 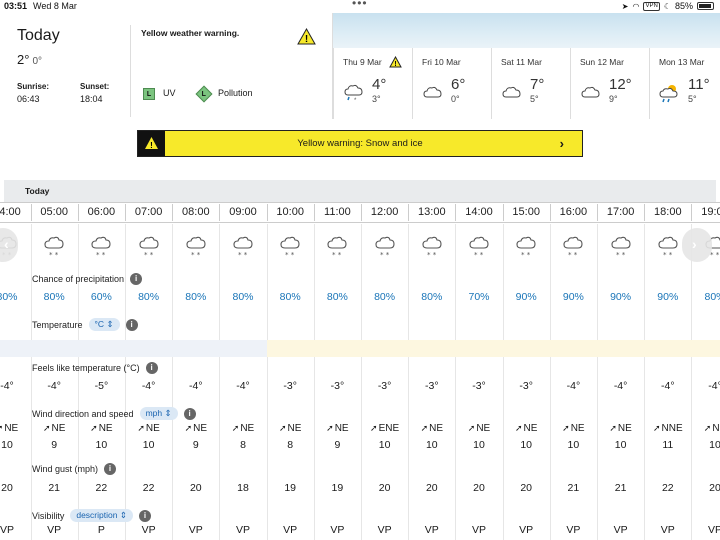 I want to click on temp-label: Temperature, so click(x=57, y=324).